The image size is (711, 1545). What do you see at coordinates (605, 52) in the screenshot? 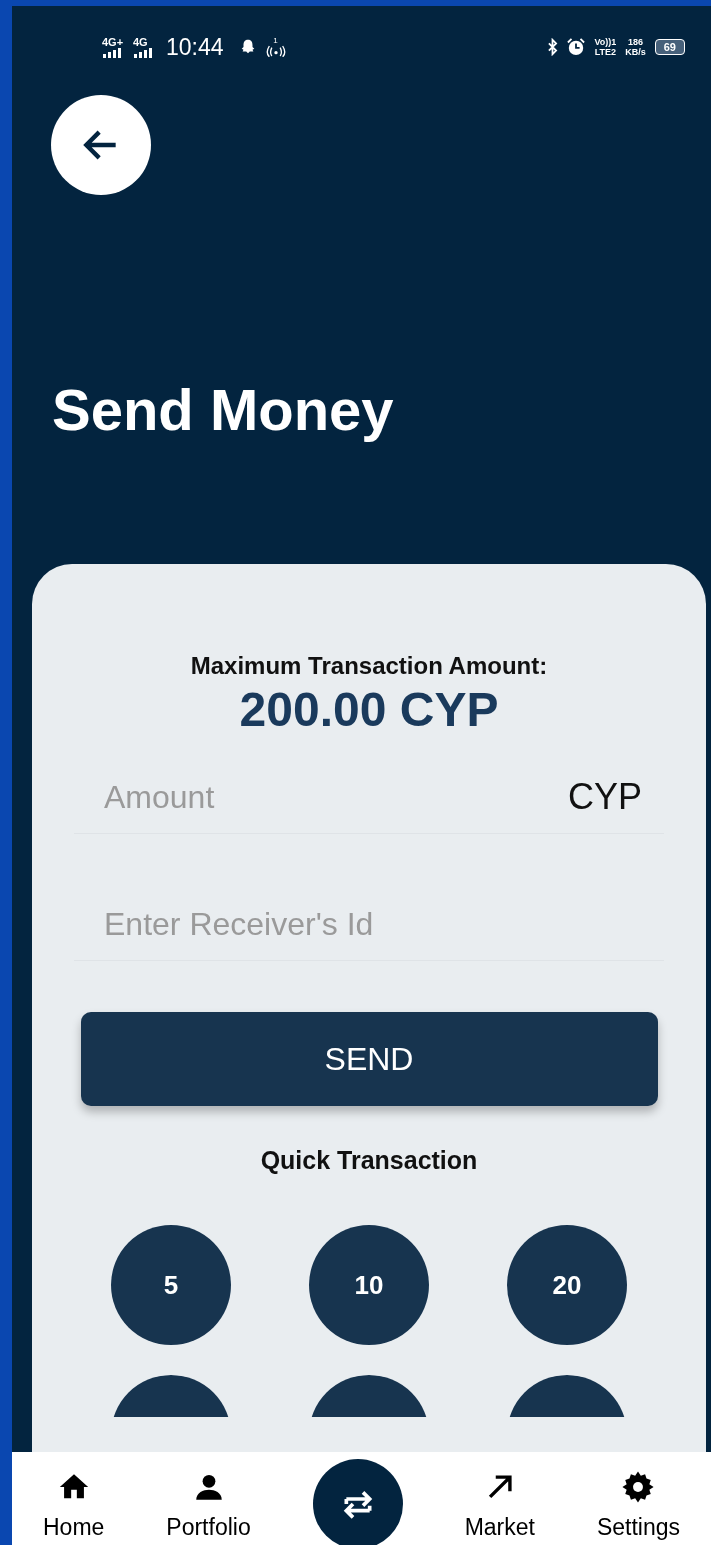
I see `lte-label: LTE2` at bounding box center [605, 52].